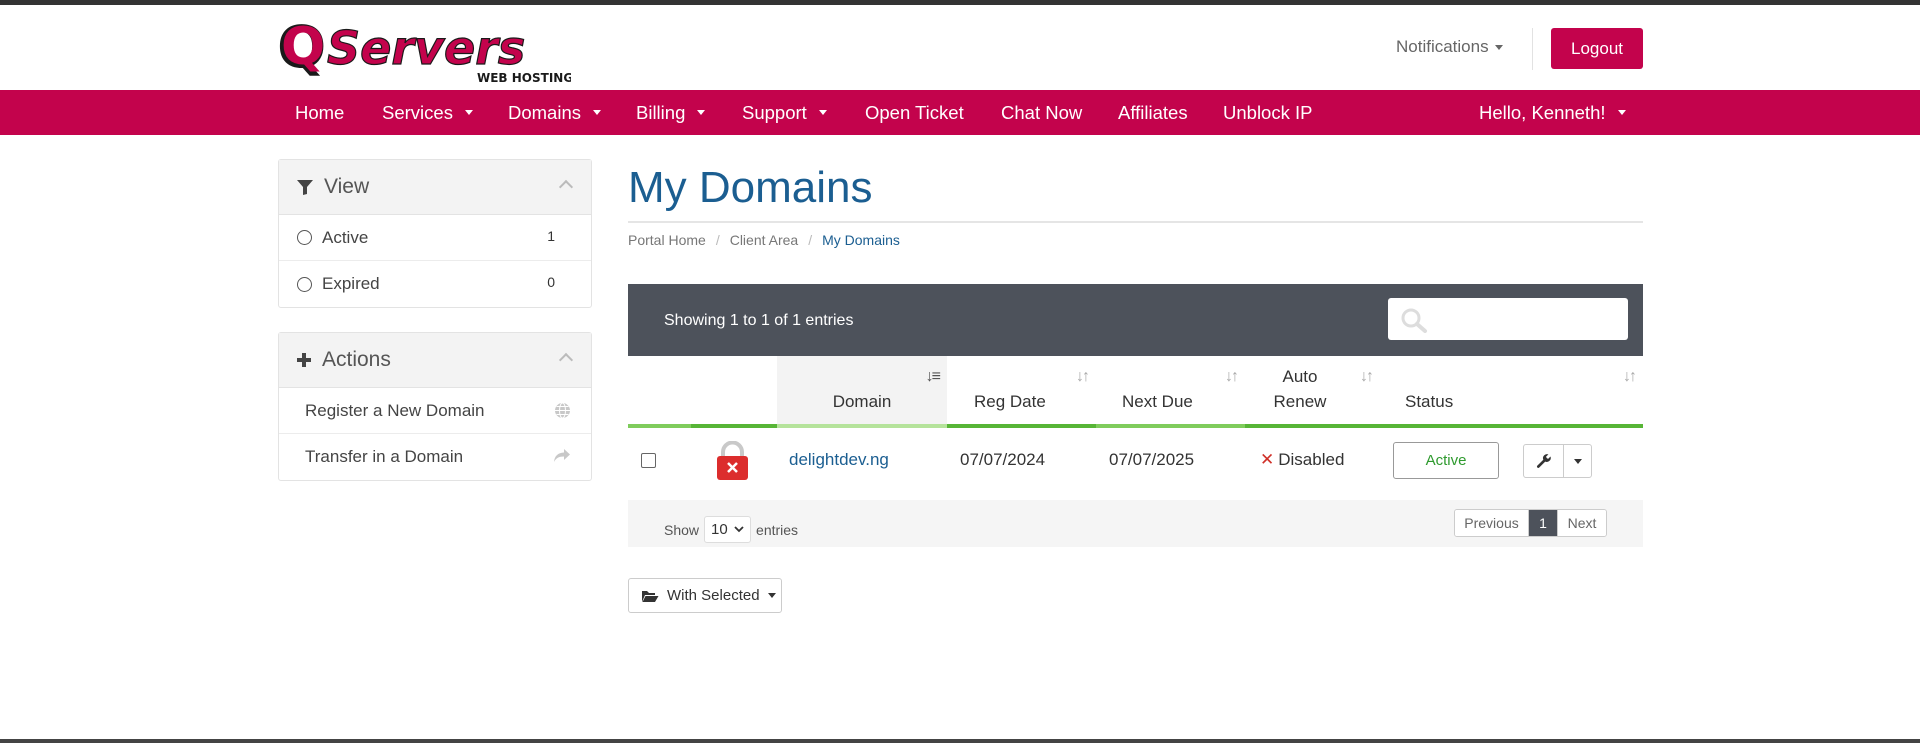  I want to click on nav-chat-now: Chat Now, so click(1041, 112).